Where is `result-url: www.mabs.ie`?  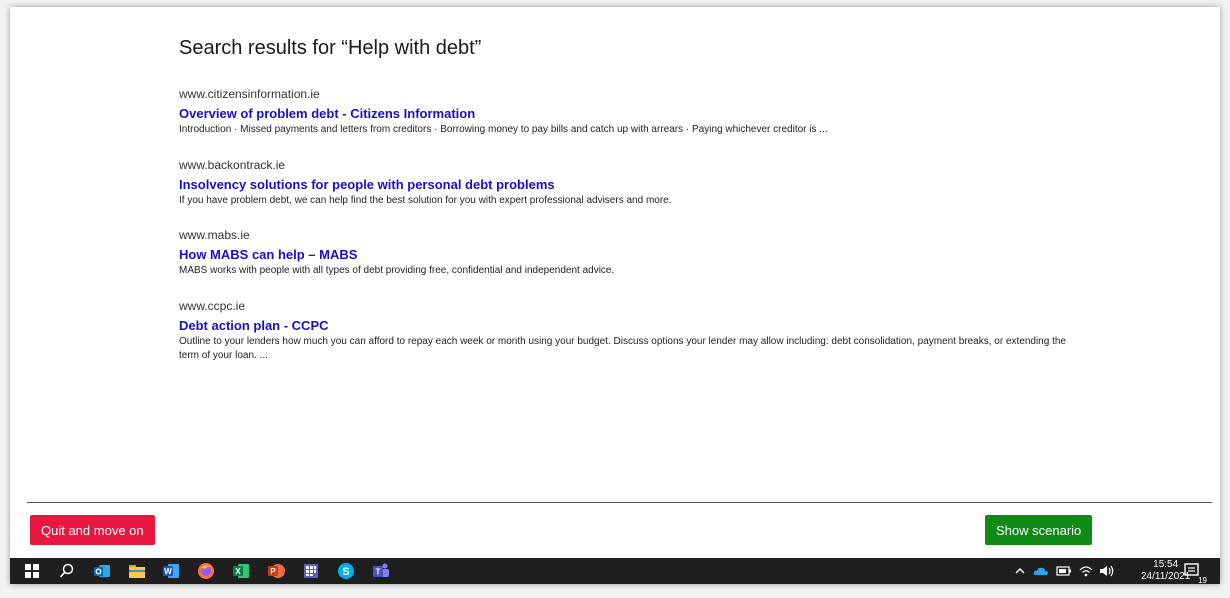 result-url: www.mabs.ie is located at coordinates (214, 235).